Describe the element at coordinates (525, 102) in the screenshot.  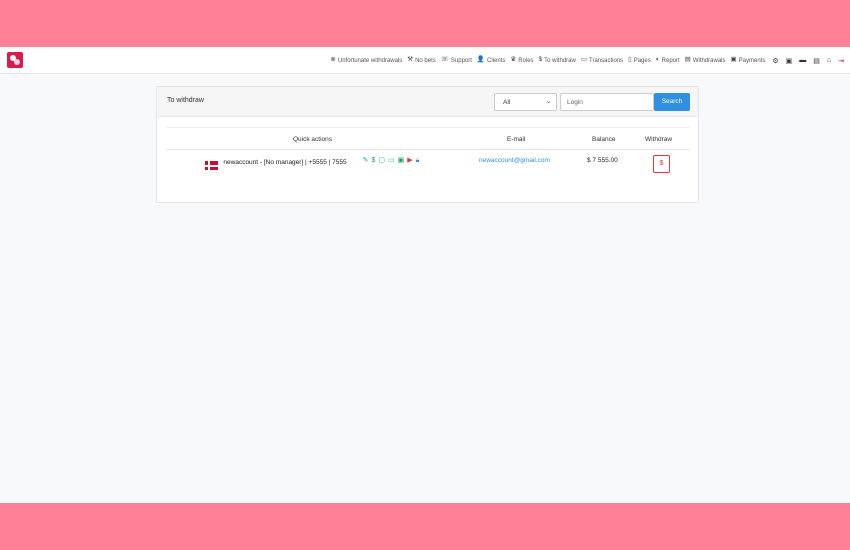
I see `status-filter-select: All ⌄` at that location.